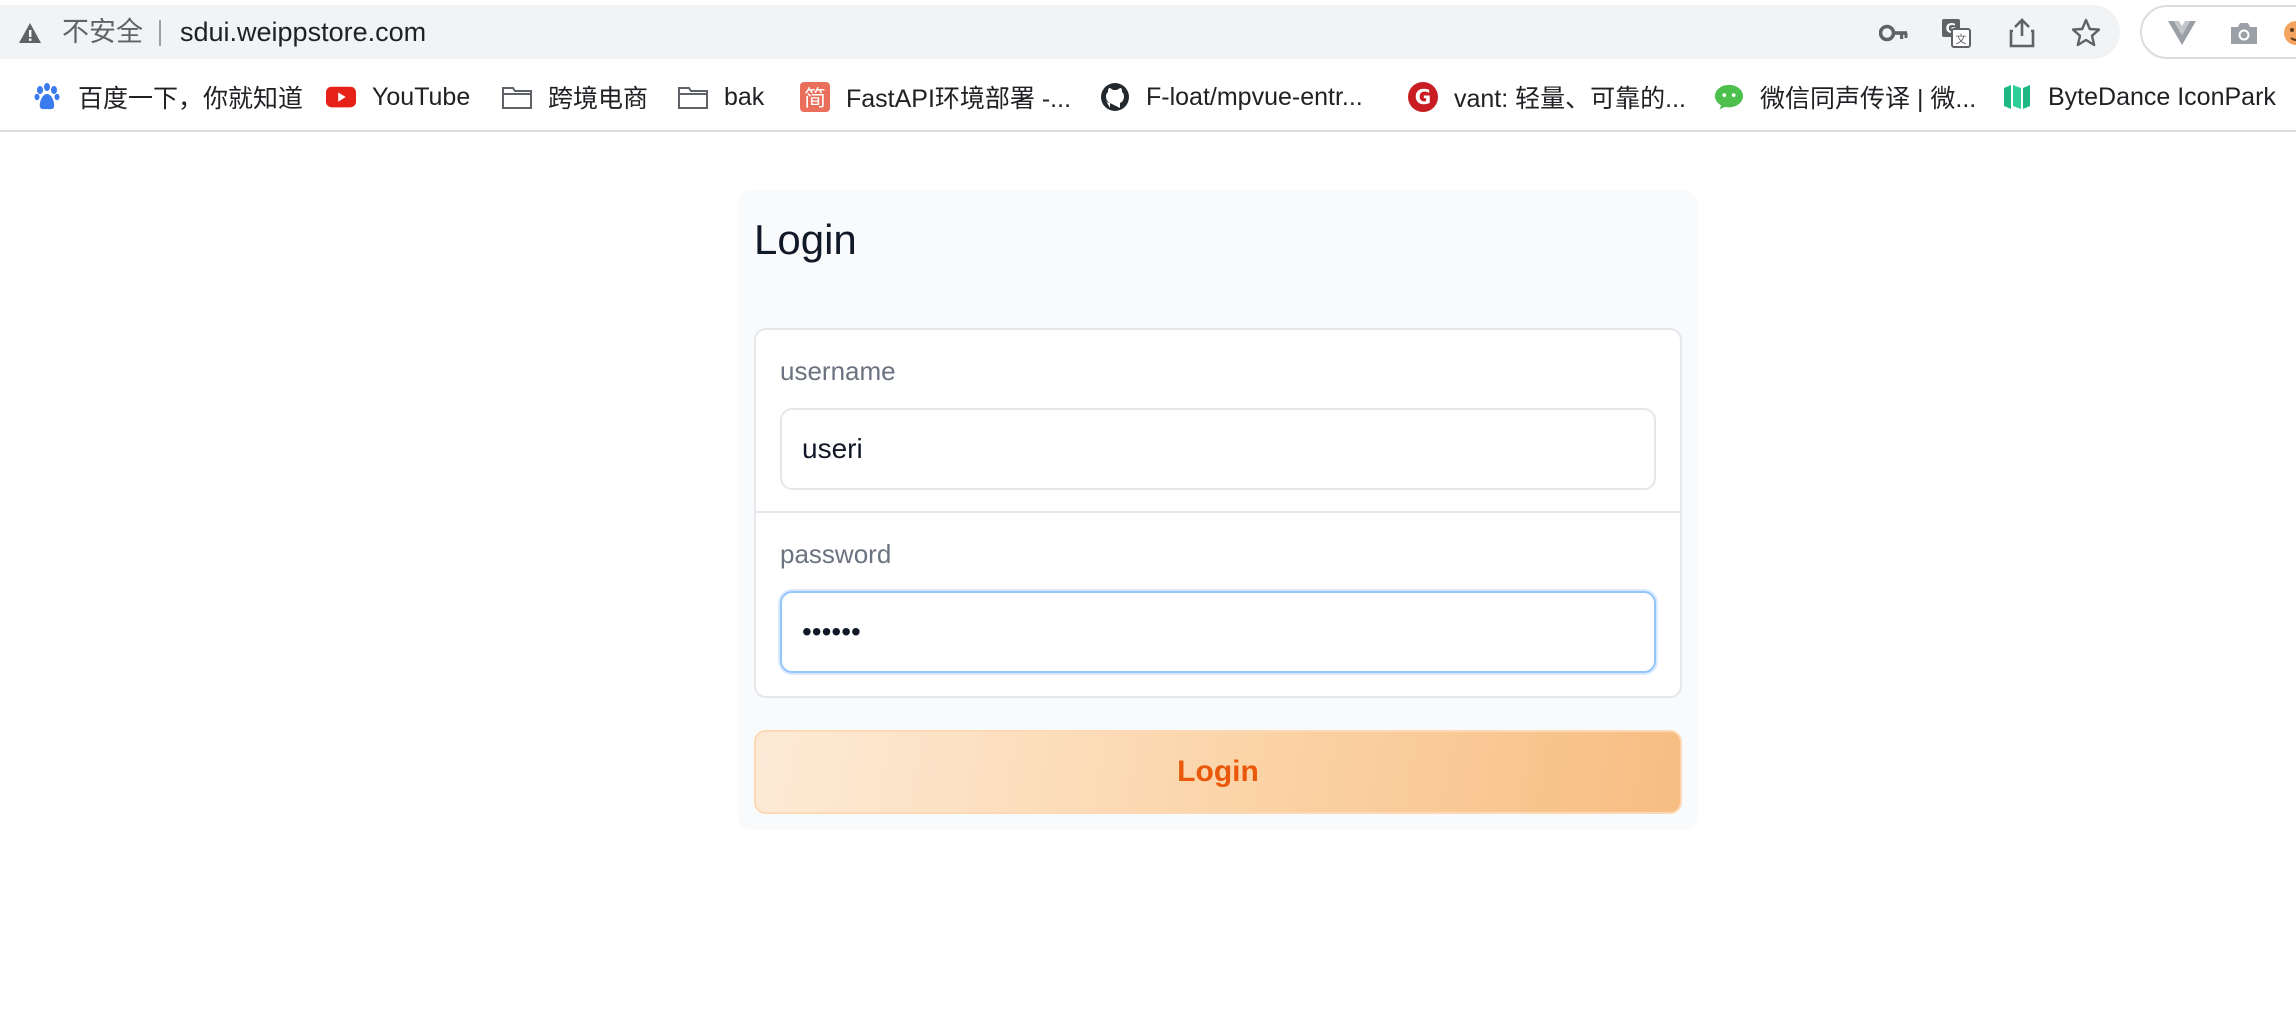  I want to click on bookmark-label: ByteDance IconPark, so click(2162, 96).